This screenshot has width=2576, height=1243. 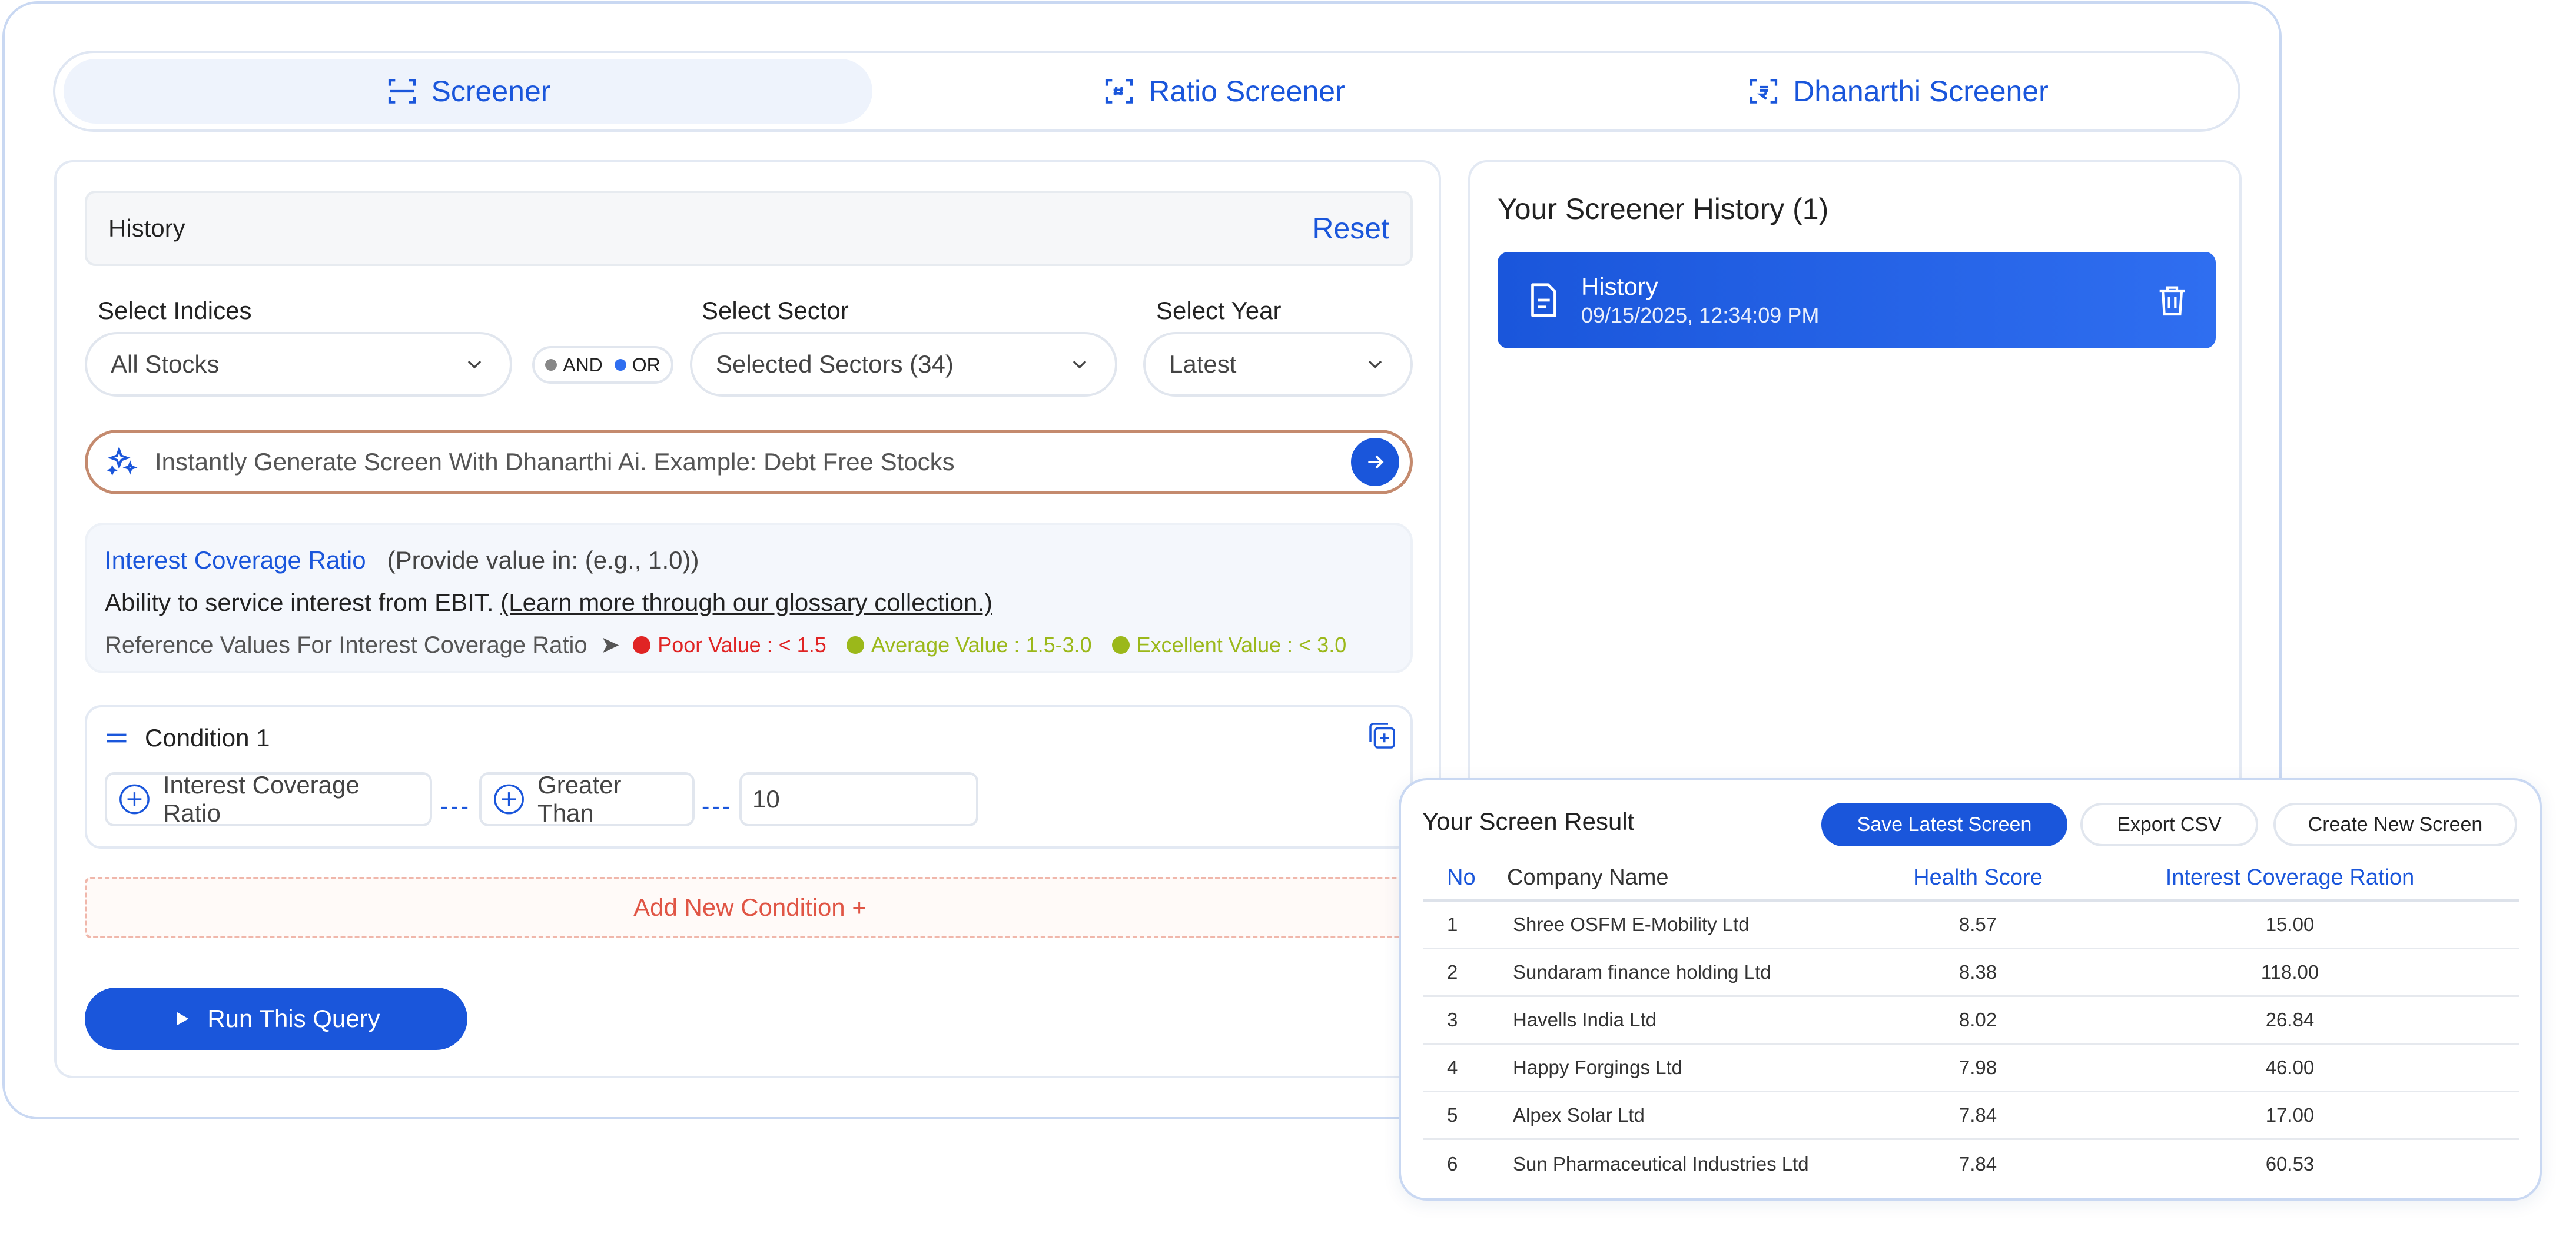 What do you see at coordinates (1375, 462) in the screenshot?
I see `ai-submit-button` at bounding box center [1375, 462].